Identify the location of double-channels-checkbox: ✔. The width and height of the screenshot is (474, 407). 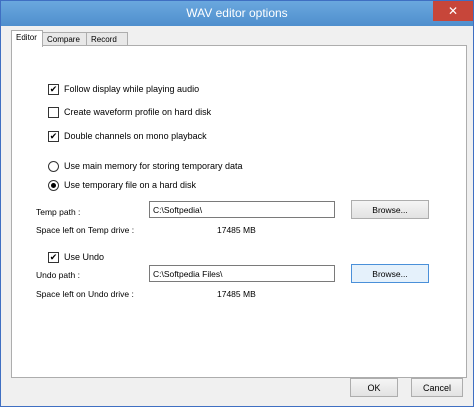
(53, 136).